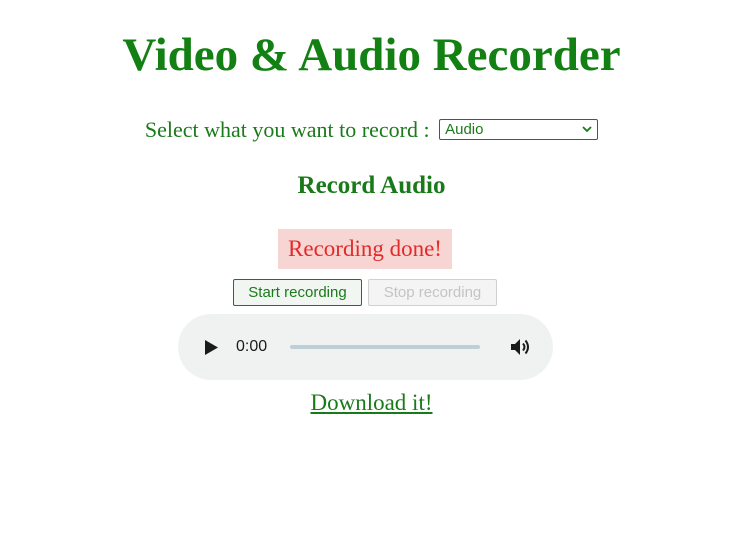  What do you see at coordinates (371, 185) in the screenshot?
I see `section-title: Record Audio` at bounding box center [371, 185].